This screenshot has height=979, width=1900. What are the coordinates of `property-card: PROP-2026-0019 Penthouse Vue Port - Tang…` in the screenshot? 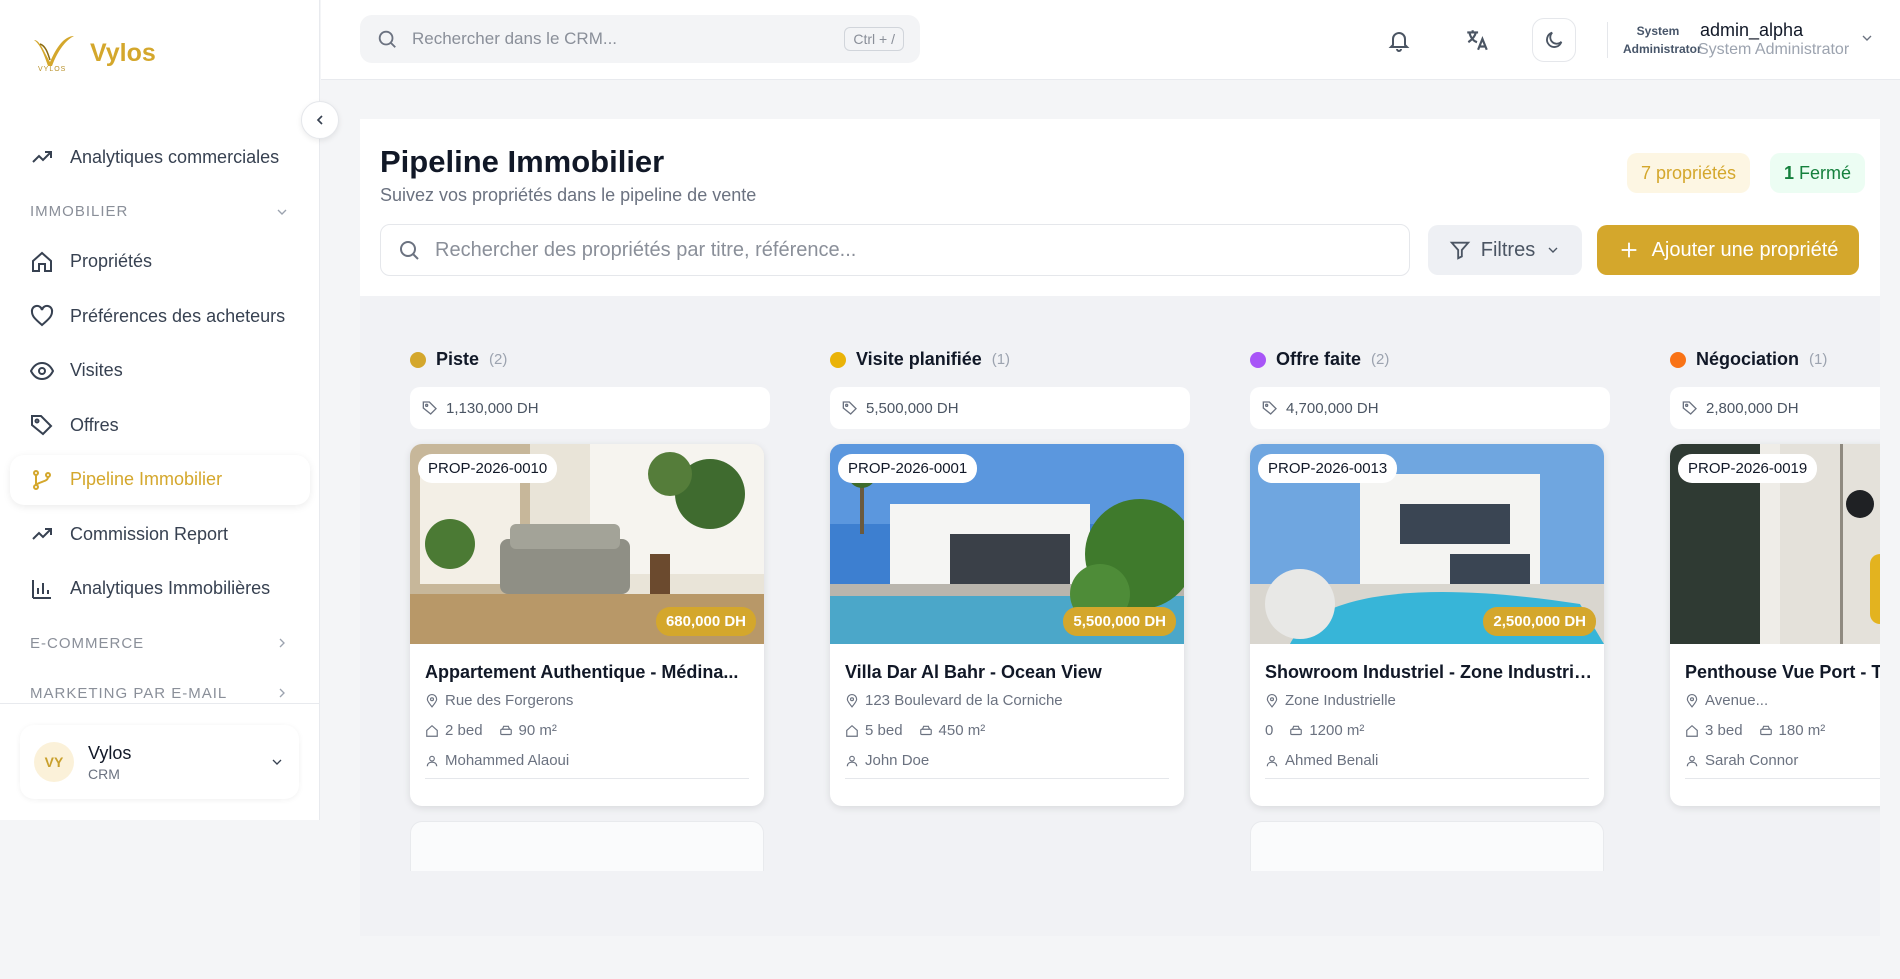 It's located at (1775, 625).